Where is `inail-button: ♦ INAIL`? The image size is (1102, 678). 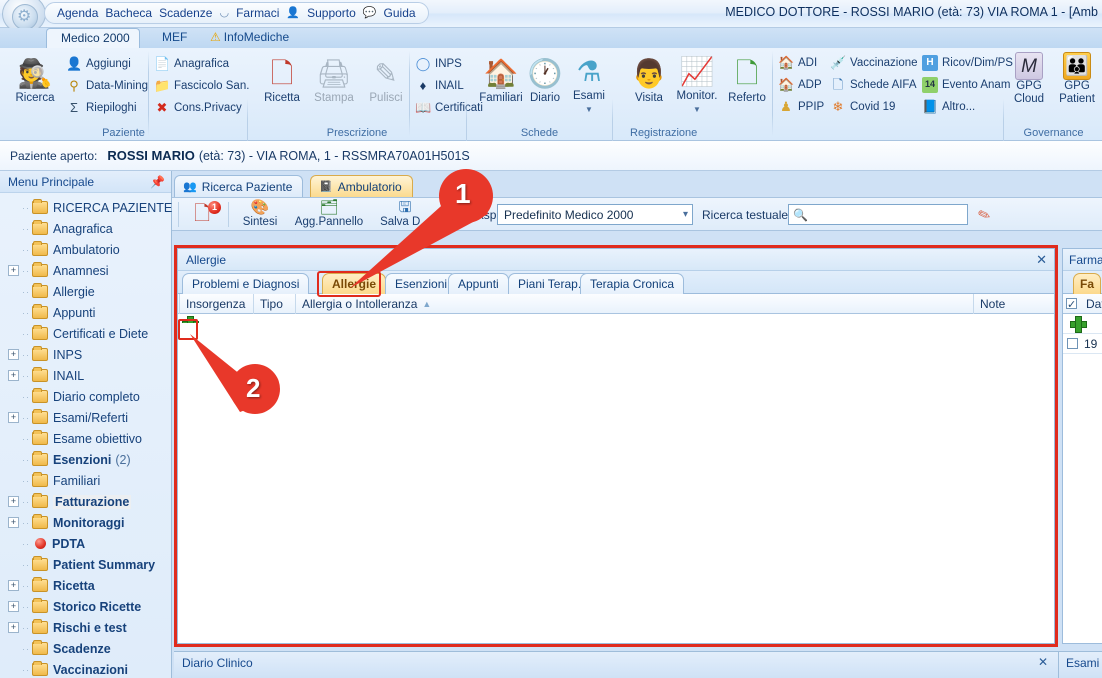 inail-button: ♦ INAIL is located at coordinates (439, 86).